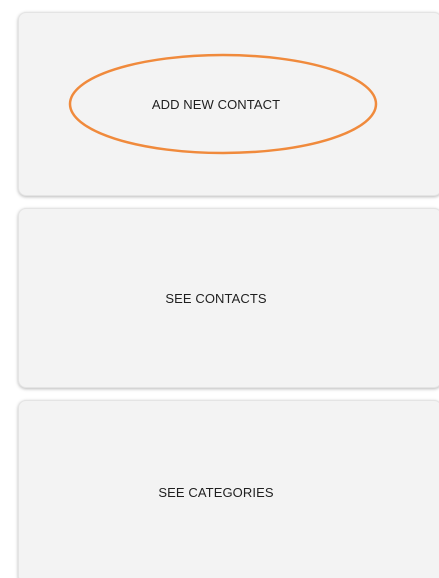 This screenshot has width=439, height=578. What do you see at coordinates (216, 492) in the screenshot?
I see `see-categories-label: SEE CATEGORIES` at bounding box center [216, 492].